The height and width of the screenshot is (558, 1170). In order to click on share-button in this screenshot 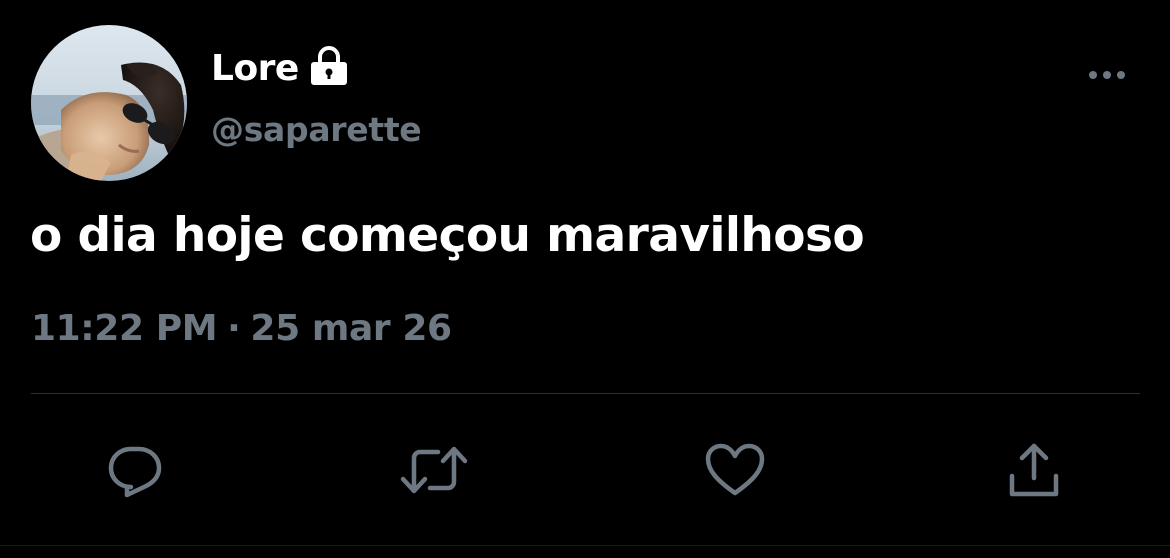, I will do `click(1034, 470)`.